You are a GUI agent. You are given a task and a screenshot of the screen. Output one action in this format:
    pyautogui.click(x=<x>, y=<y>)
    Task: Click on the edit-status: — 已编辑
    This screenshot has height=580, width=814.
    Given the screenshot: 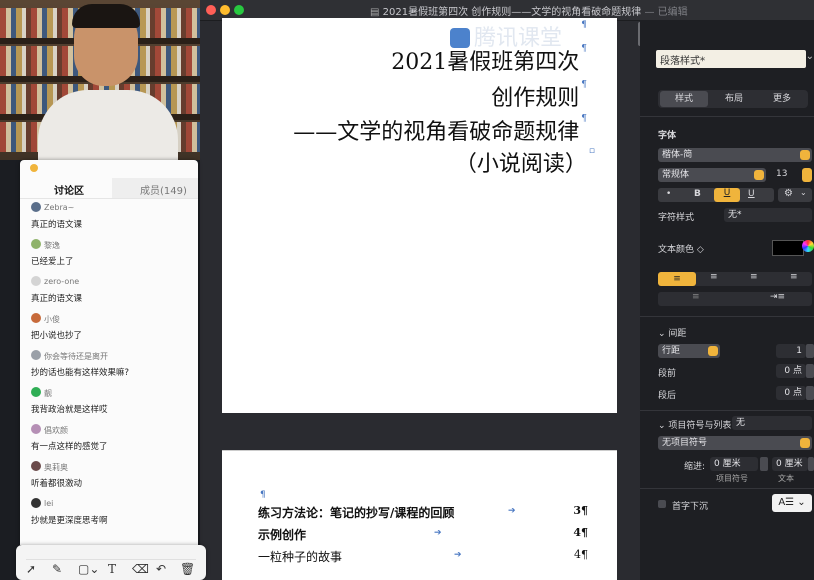 What is the action you would take?
    pyautogui.click(x=666, y=12)
    